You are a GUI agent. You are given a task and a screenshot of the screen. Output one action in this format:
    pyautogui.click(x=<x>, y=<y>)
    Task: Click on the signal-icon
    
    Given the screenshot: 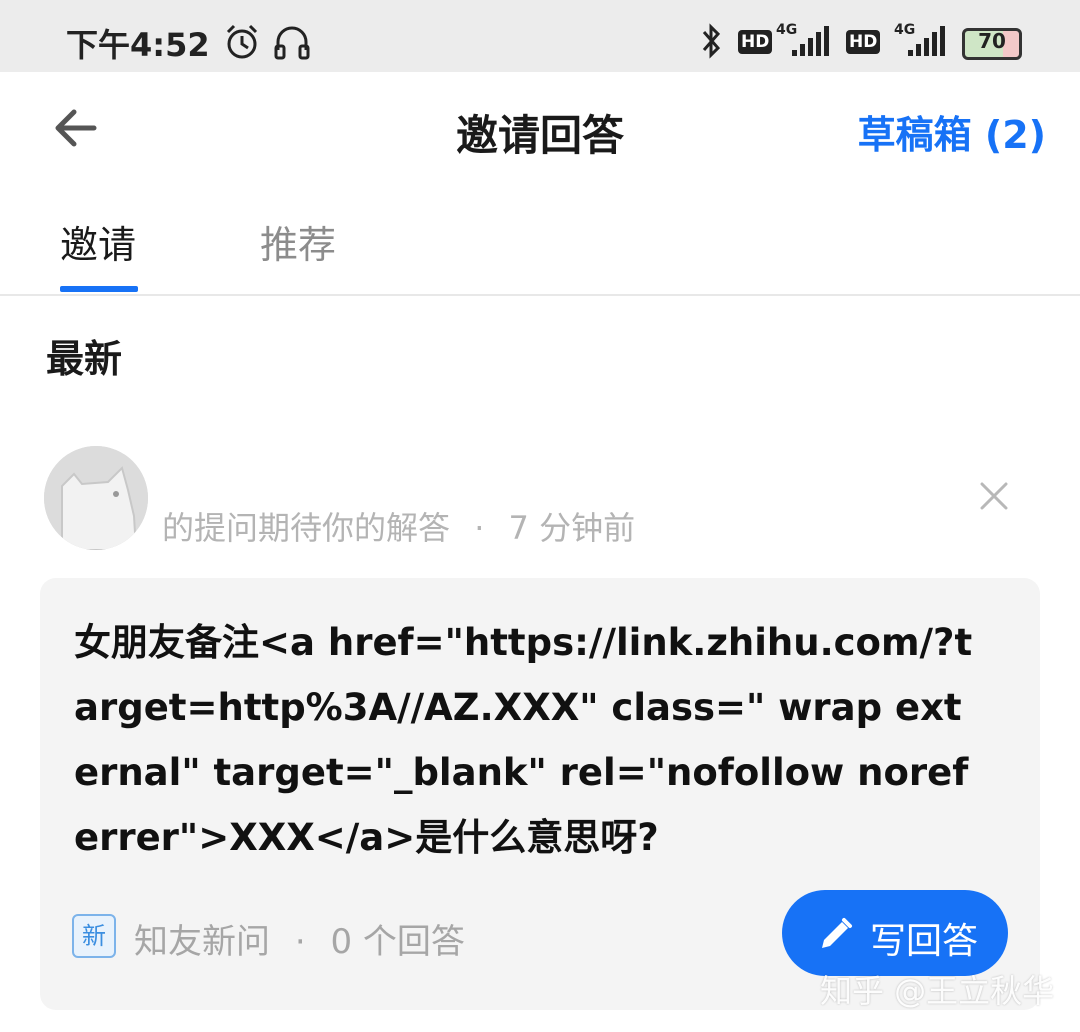 What is the action you would take?
    pyautogui.click(x=810, y=41)
    